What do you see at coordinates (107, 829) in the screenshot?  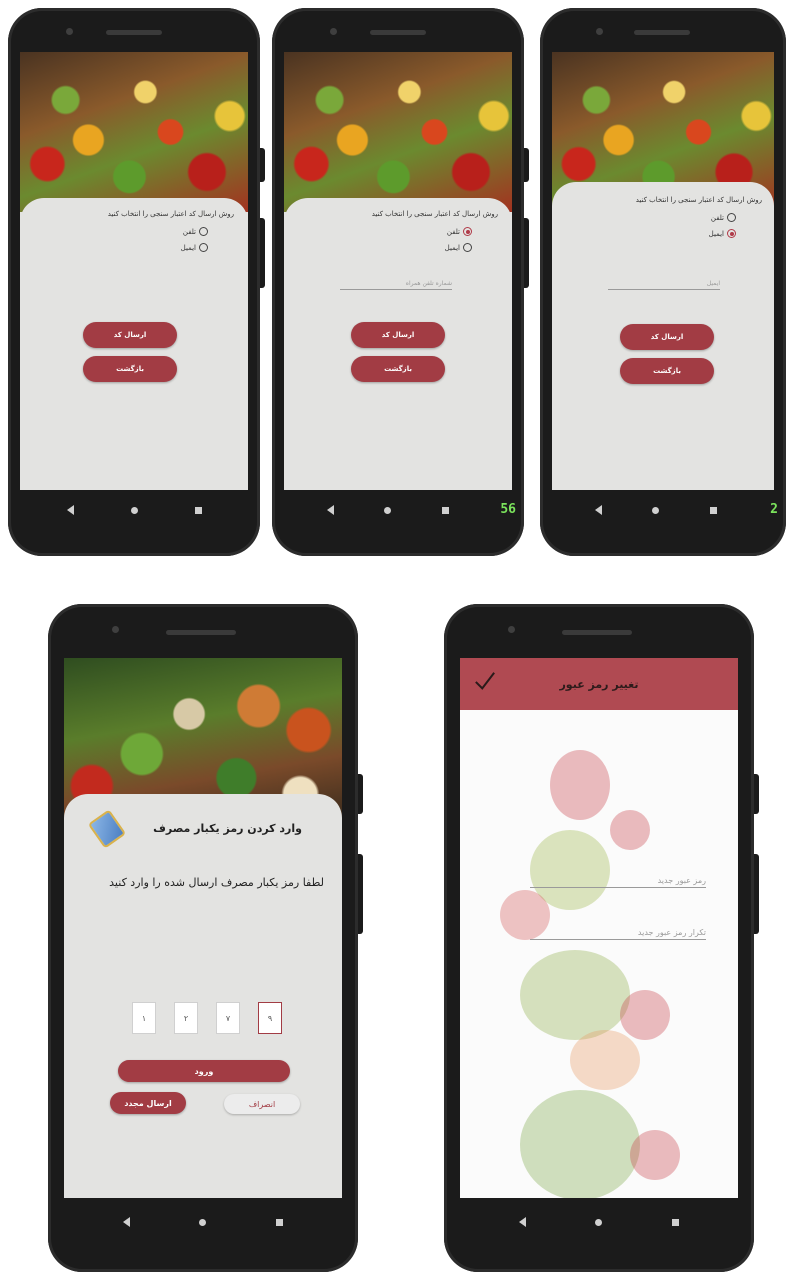 I see `phone-otp-icon` at bounding box center [107, 829].